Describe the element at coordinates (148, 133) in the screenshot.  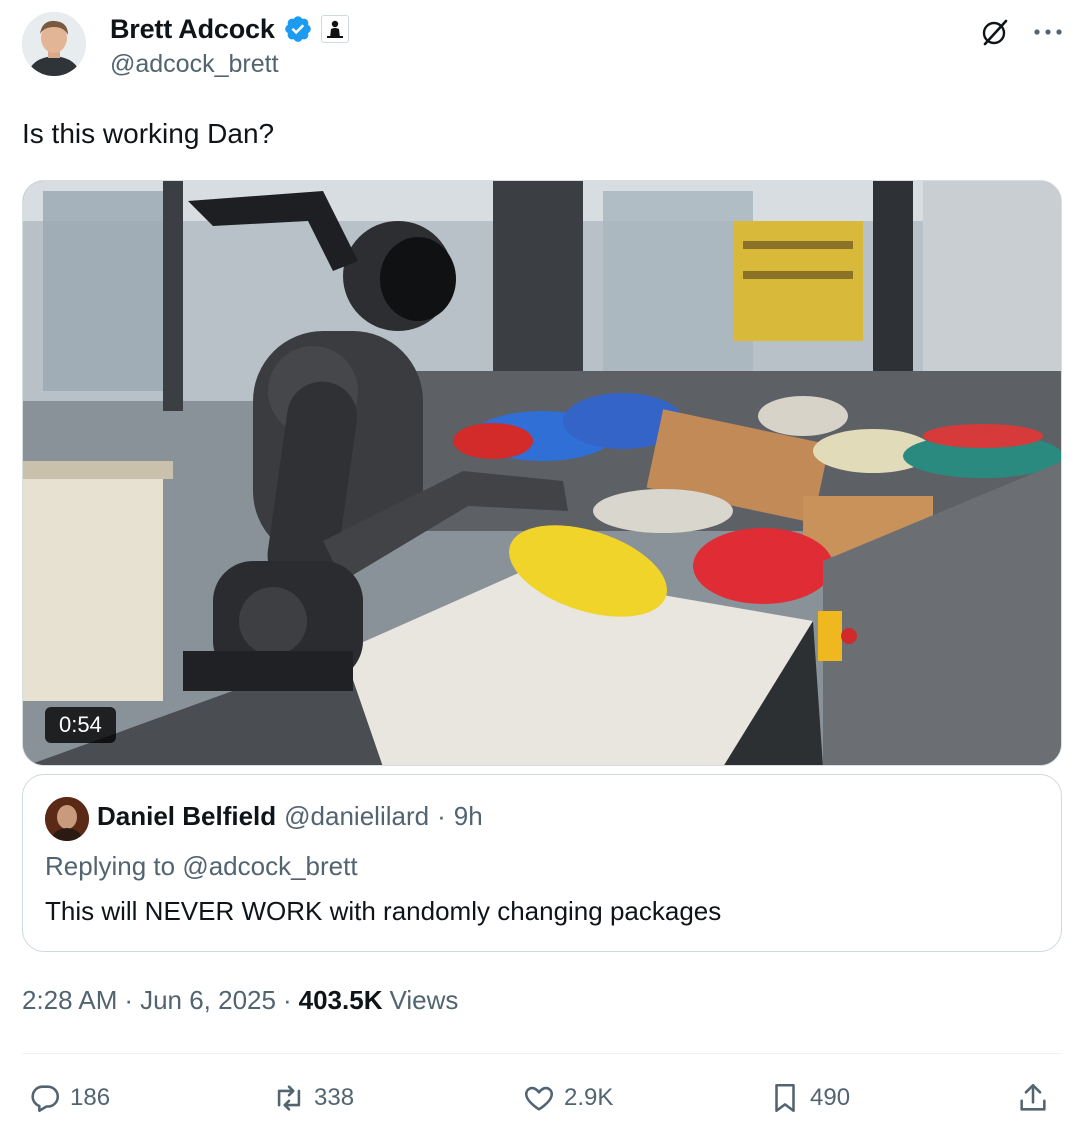
I see `tweet-text: Is this working Dan?` at that location.